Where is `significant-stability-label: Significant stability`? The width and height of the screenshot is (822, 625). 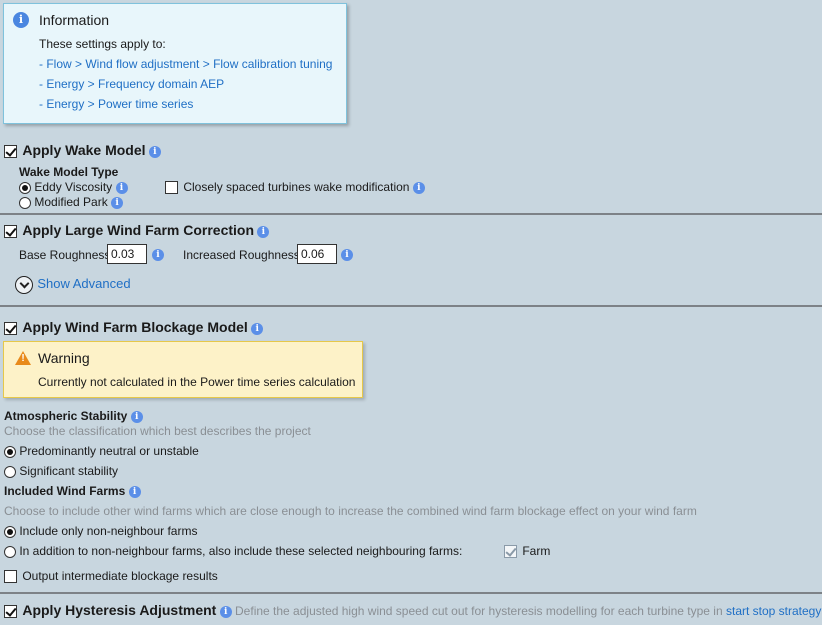
significant-stability-label: Significant stability is located at coordinates (68, 471).